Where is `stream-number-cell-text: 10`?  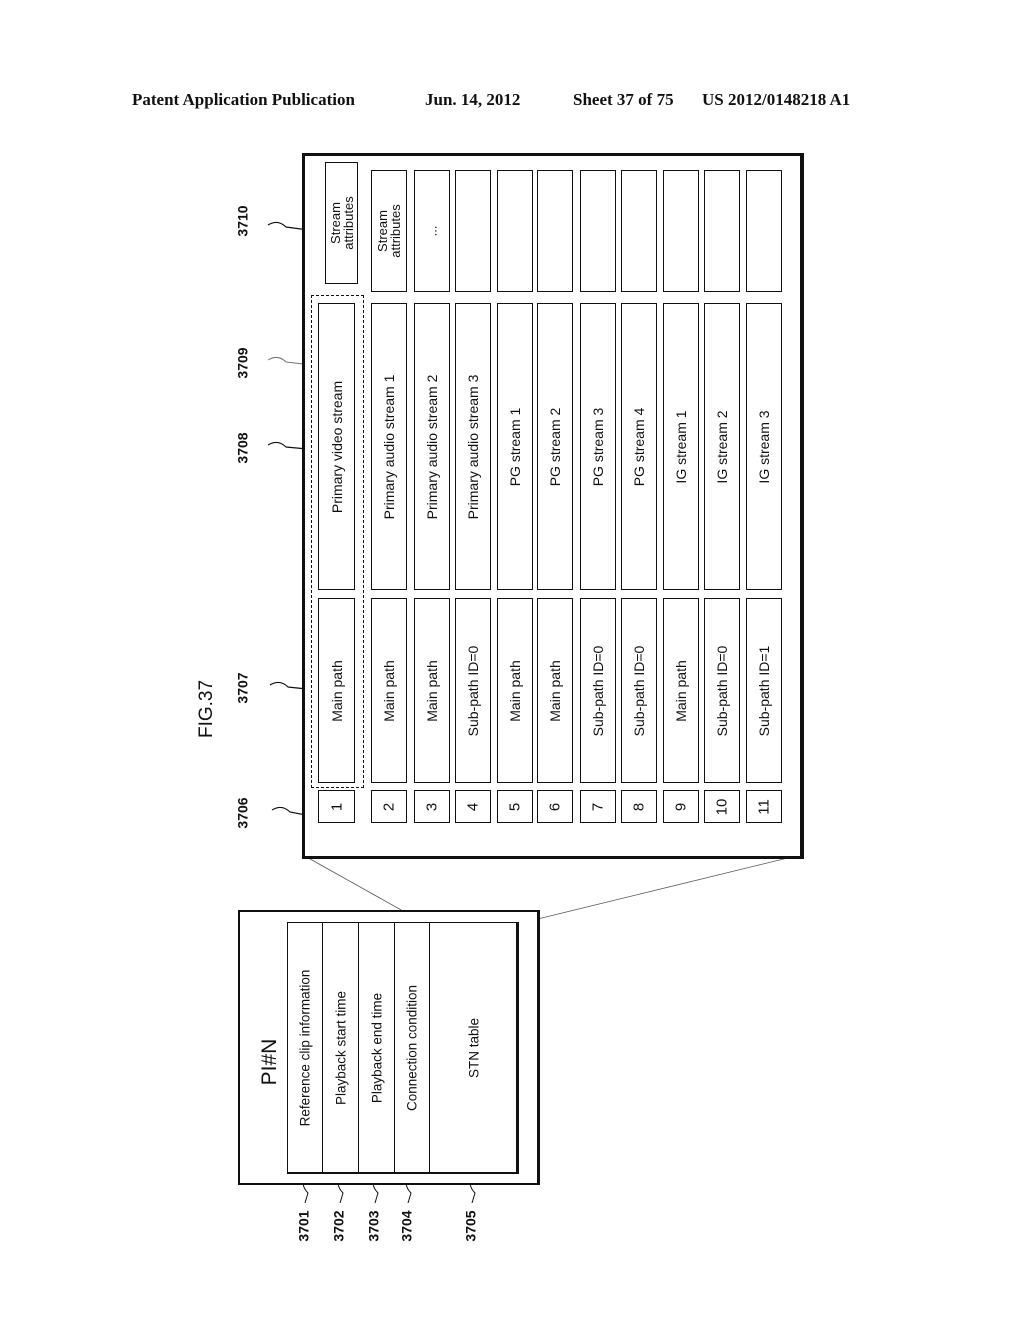
stream-number-cell-text: 10 is located at coordinates (722, 806).